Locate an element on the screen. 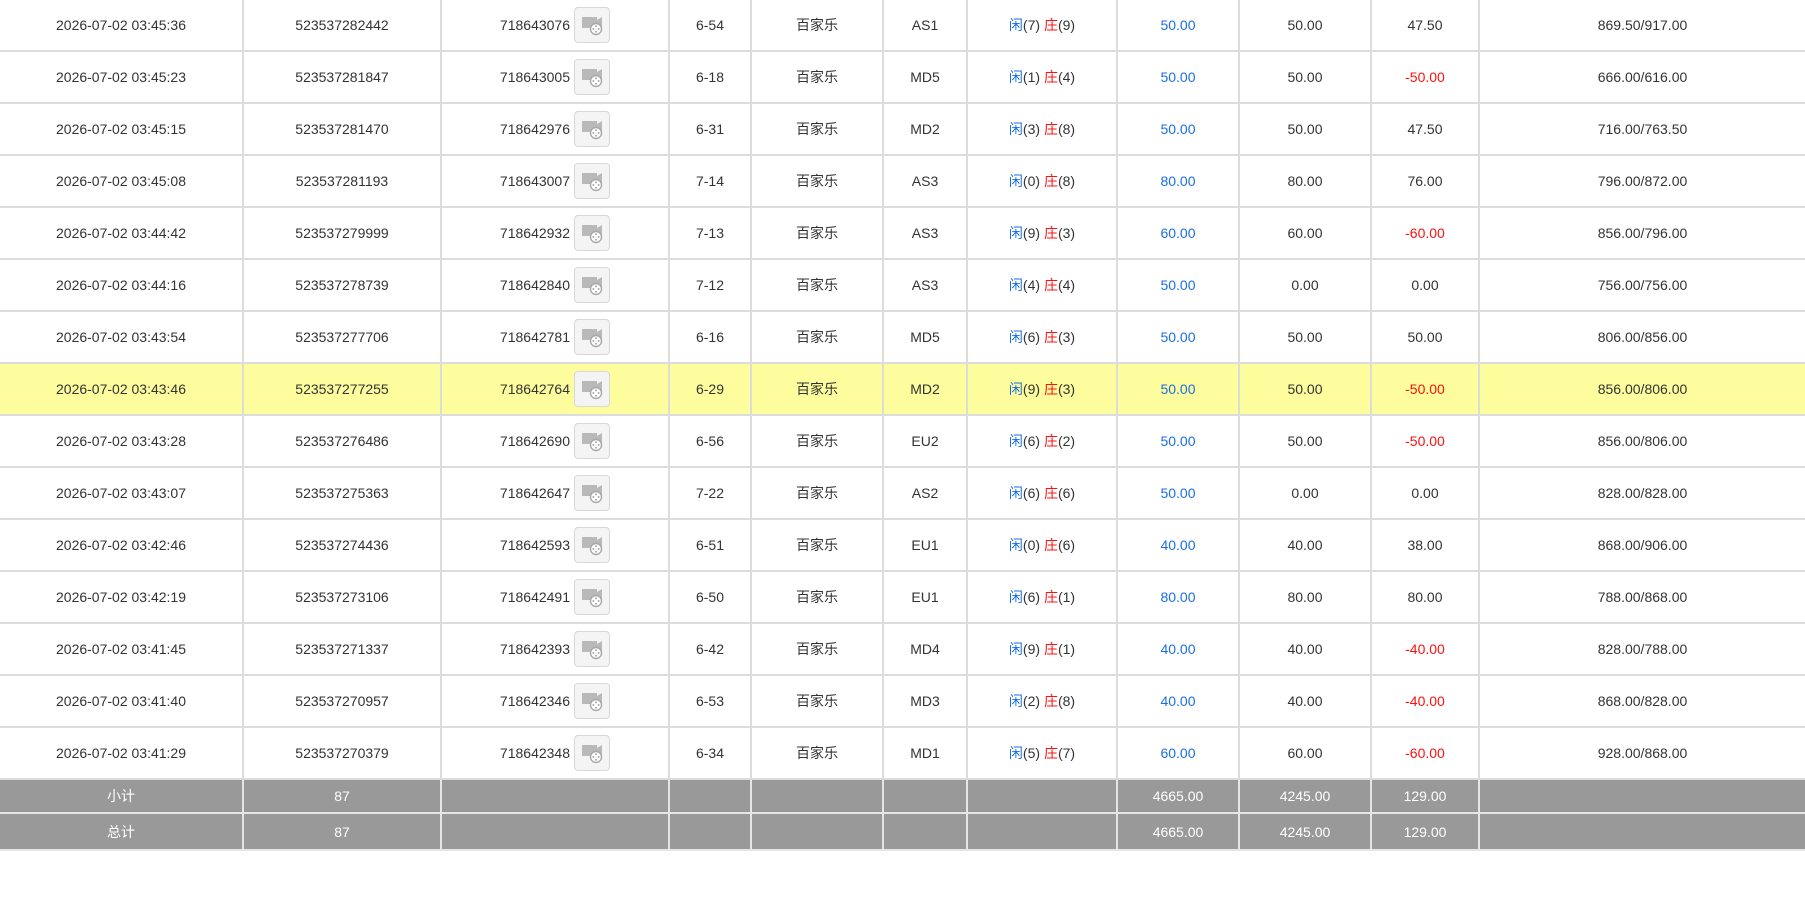  balance-before-after: 796.00/872.00 is located at coordinates (1641, 181).